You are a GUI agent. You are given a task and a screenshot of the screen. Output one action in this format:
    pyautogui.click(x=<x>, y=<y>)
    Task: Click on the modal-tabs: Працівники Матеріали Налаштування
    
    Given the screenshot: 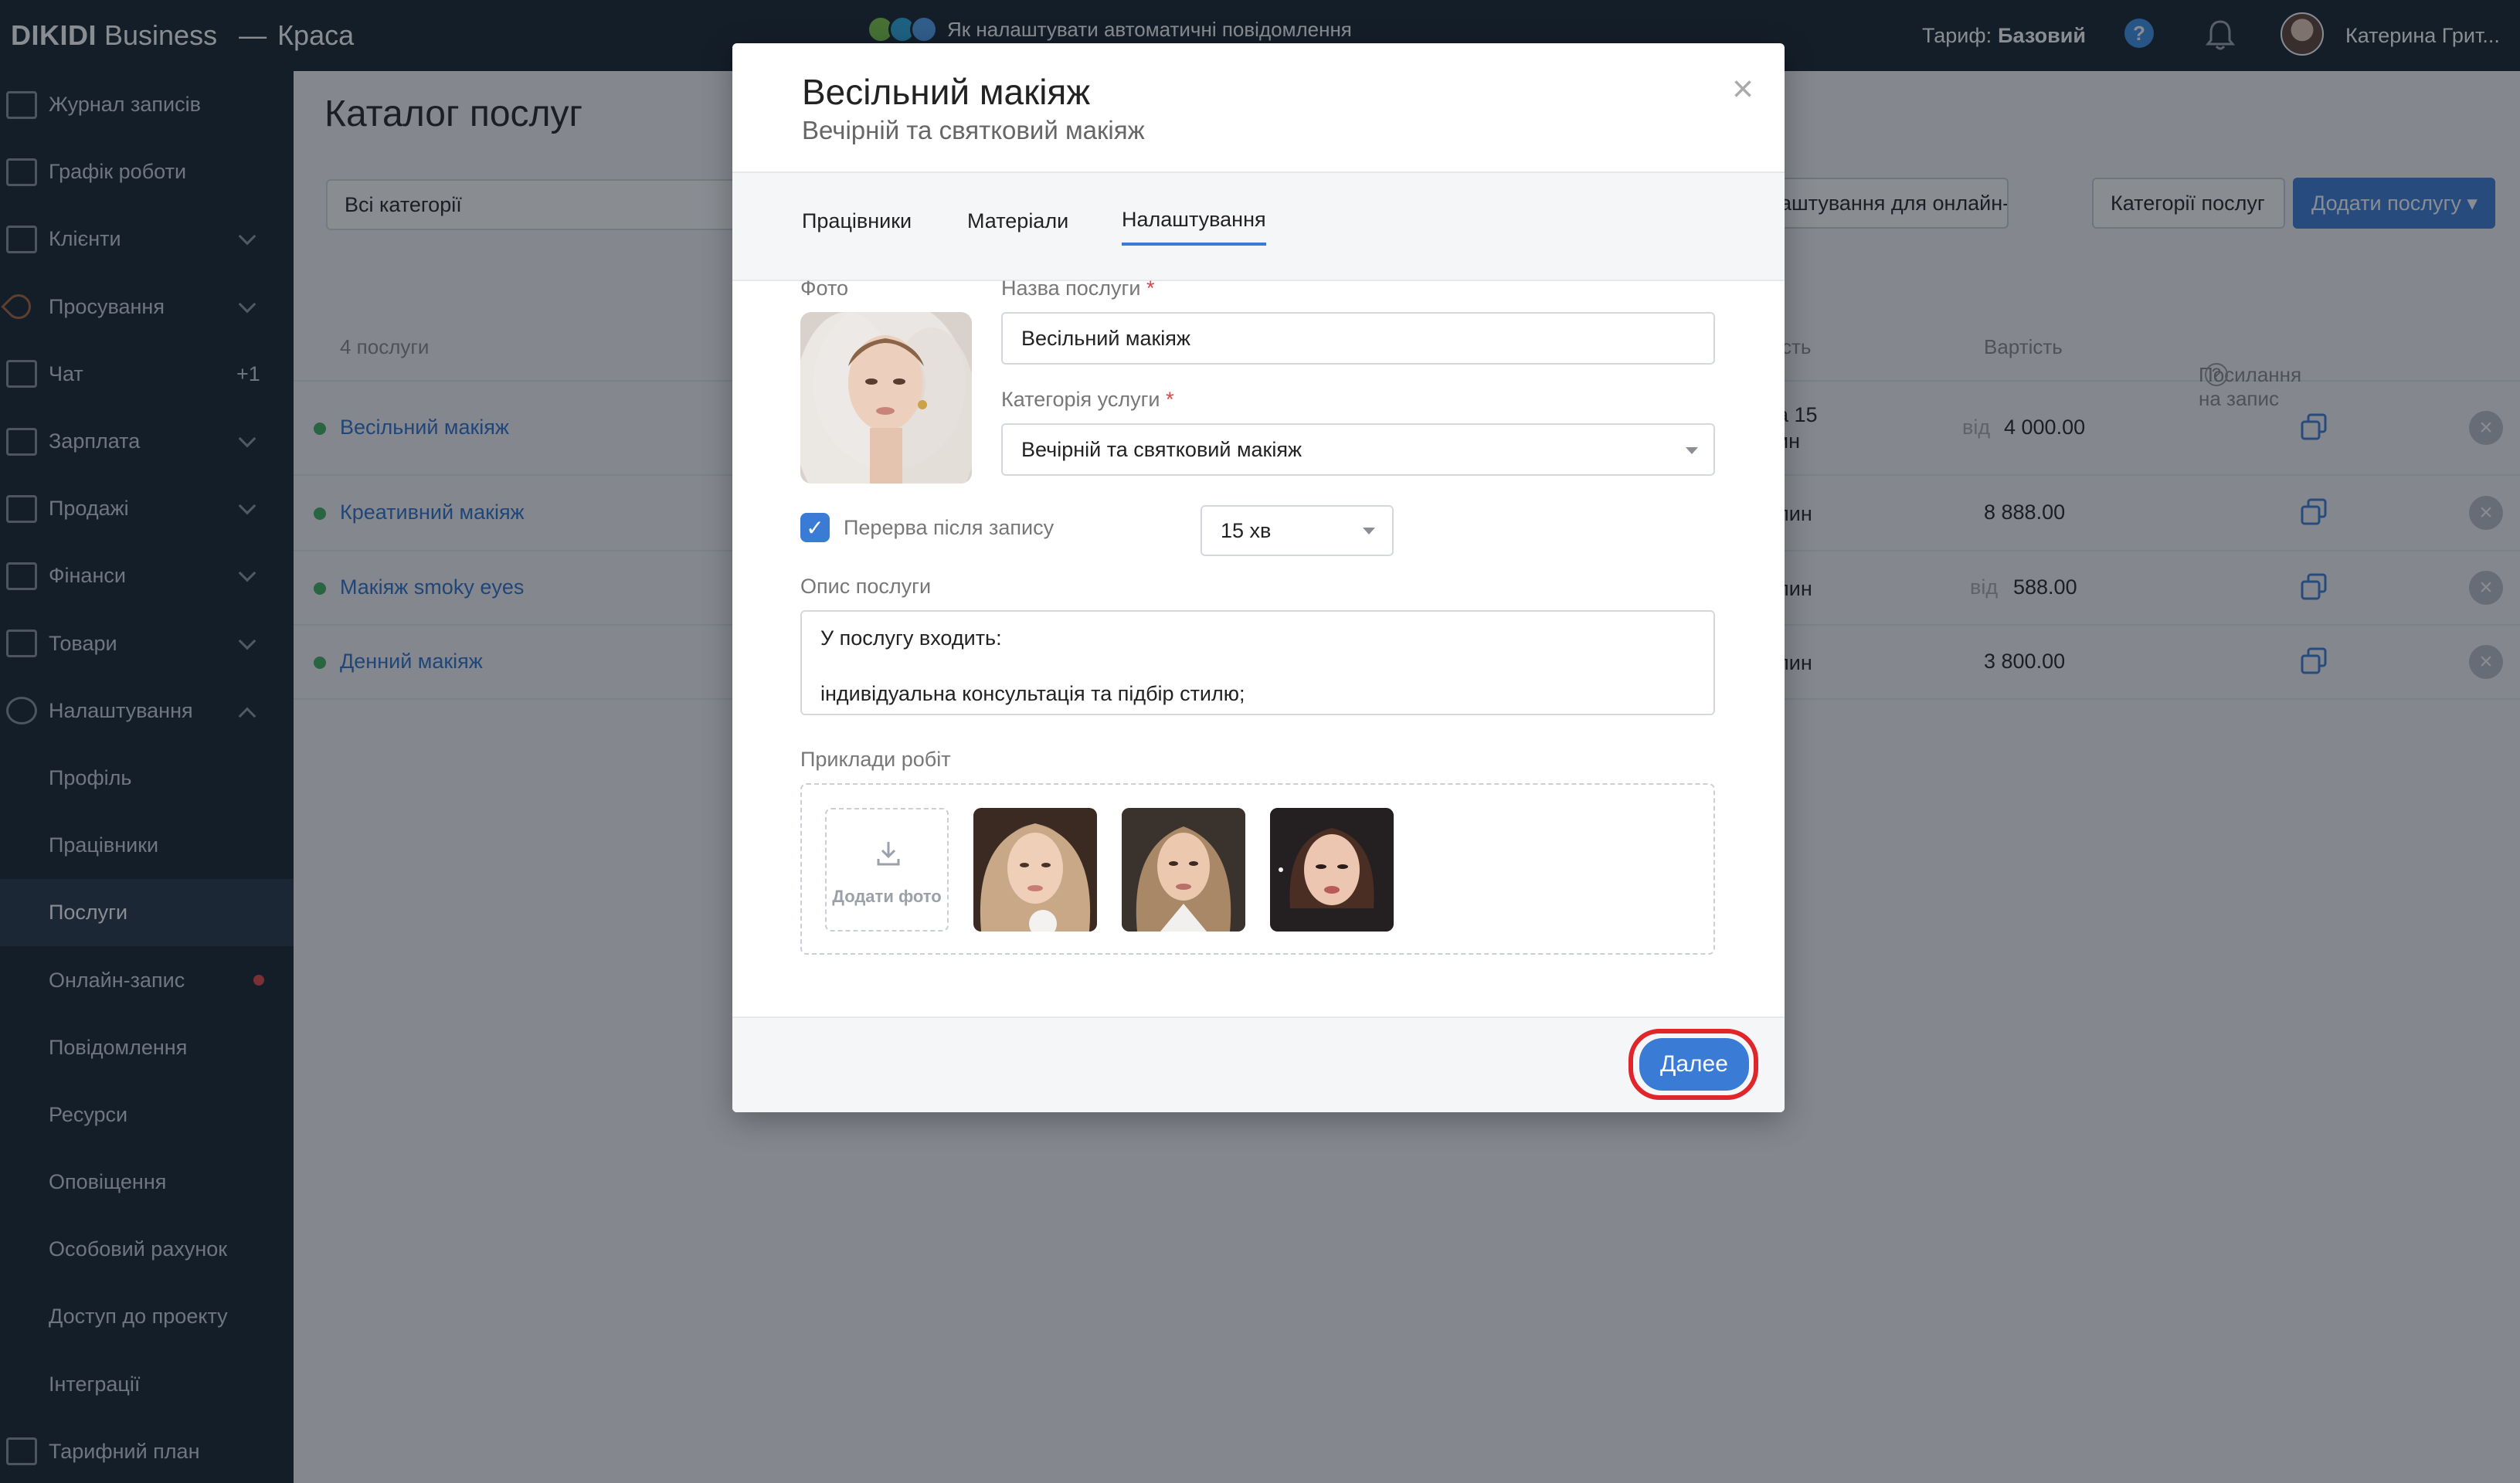 What is the action you would take?
    pyautogui.click(x=1258, y=226)
    